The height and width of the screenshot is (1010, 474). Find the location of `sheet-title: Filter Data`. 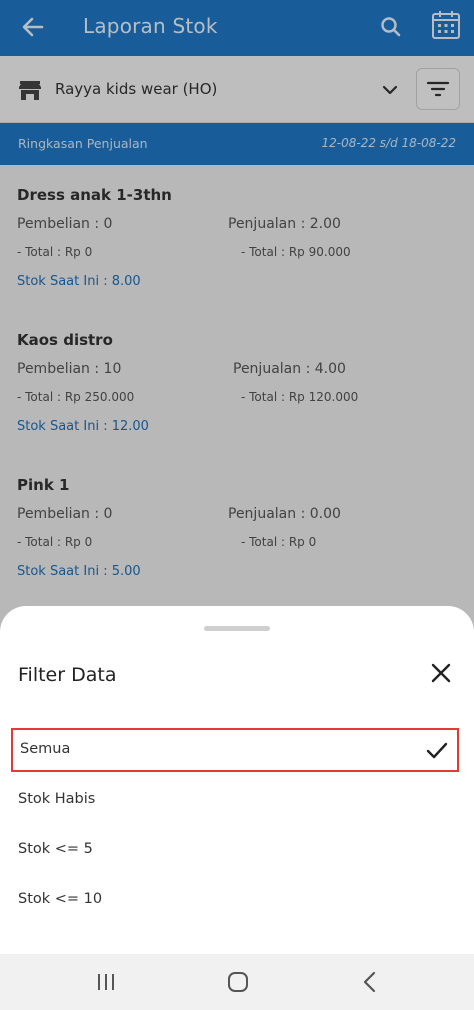

sheet-title: Filter Data is located at coordinates (67, 675).